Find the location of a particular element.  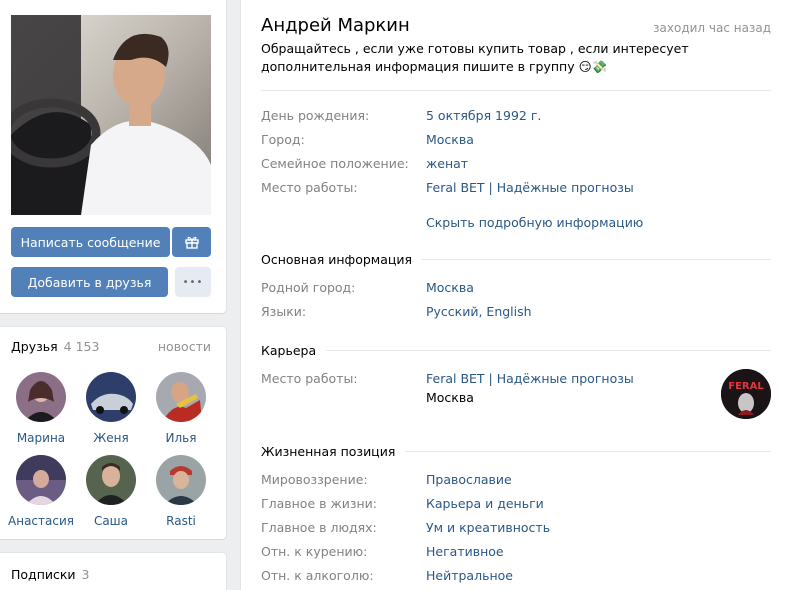

smoking-link: Негативное is located at coordinates (465, 551).